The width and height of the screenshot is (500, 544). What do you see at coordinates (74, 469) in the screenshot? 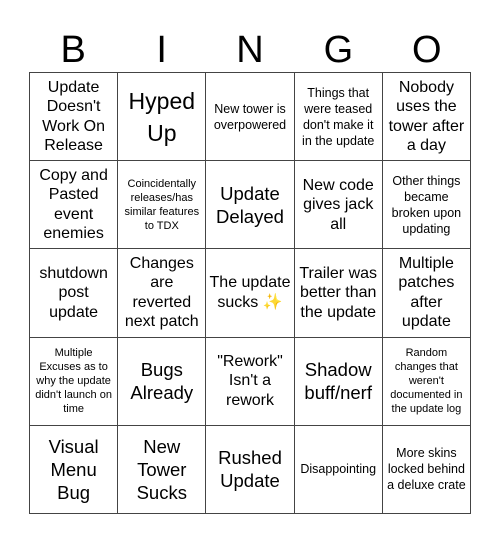
I see `bingo-cell: Visual Menu Bug` at bounding box center [74, 469].